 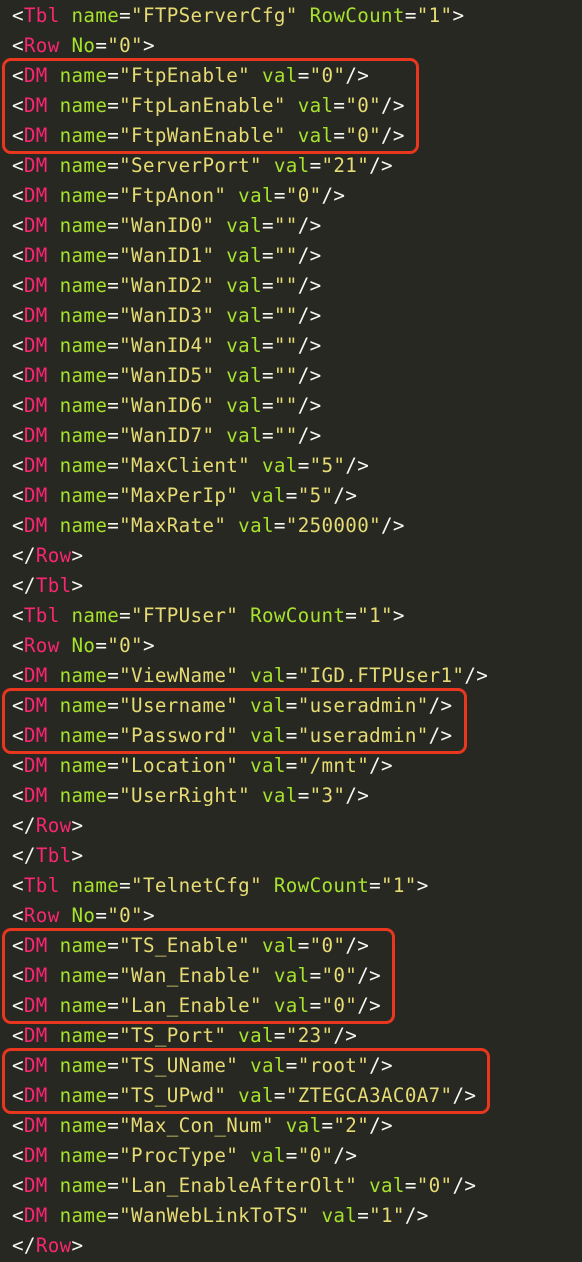 I want to click on code-line: <DM name="TS_Enable" val="0"/>, so click(x=291, y=946).